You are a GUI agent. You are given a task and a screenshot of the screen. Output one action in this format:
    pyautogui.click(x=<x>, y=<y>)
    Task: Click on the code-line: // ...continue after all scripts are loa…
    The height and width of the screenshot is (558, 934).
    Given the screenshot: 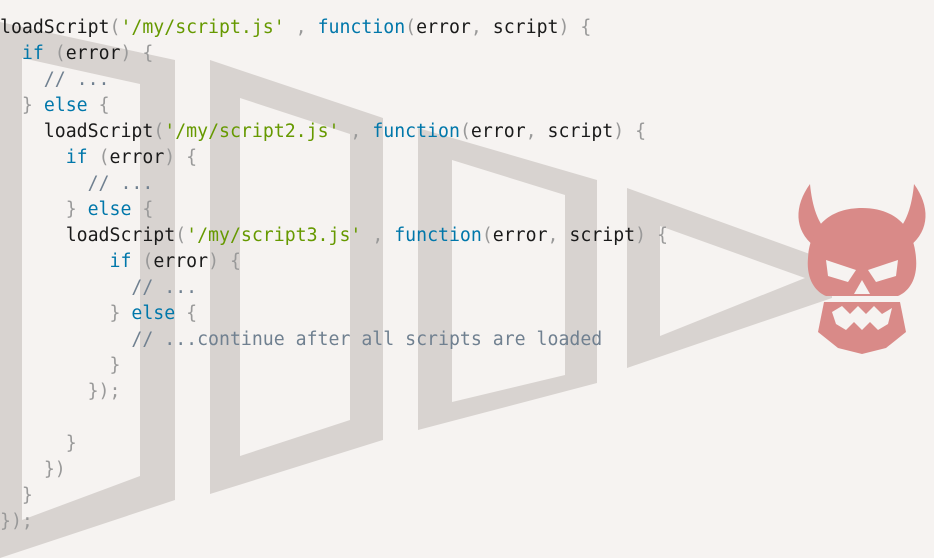 What is the action you would take?
    pyautogui.click(x=334, y=340)
    